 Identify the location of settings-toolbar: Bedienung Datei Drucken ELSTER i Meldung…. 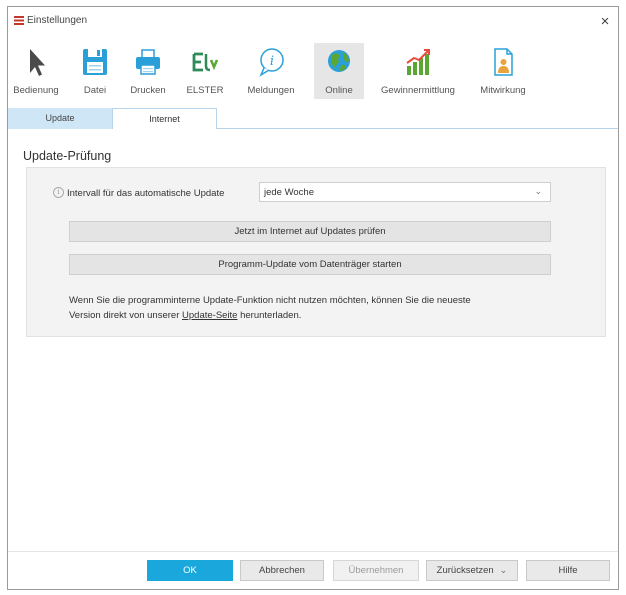
(313, 70).